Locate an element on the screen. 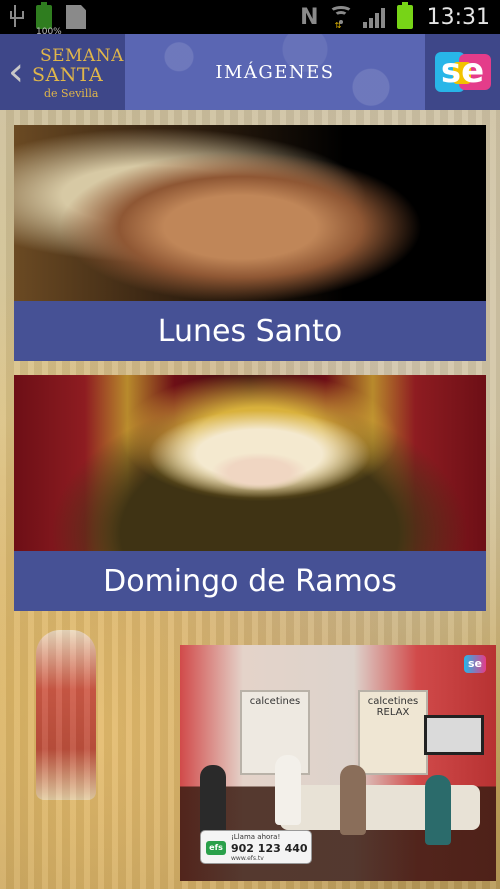 This screenshot has width=500, height=889. card-caption: Lunes Santo is located at coordinates (250, 331).